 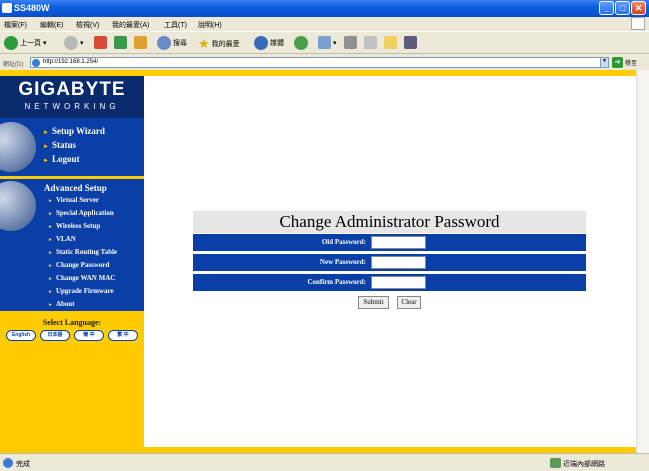 I want to click on confirm-password-label: Confirm Password:, so click(x=336, y=282).